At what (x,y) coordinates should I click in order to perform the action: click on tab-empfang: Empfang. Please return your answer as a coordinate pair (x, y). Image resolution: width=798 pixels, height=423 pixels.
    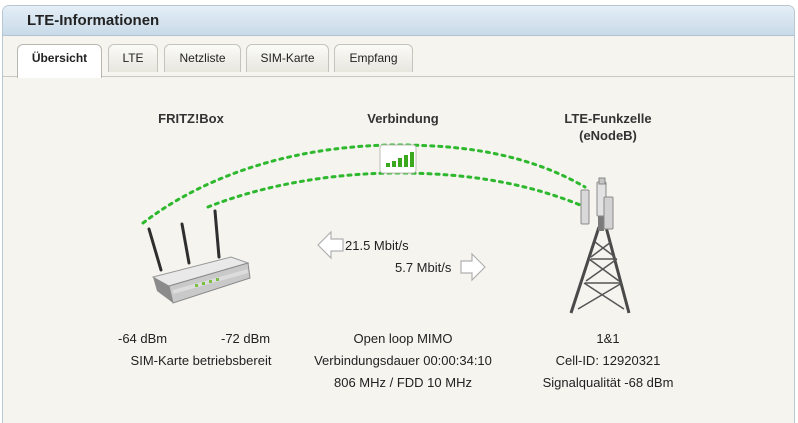
    Looking at the image, I should click on (373, 58).